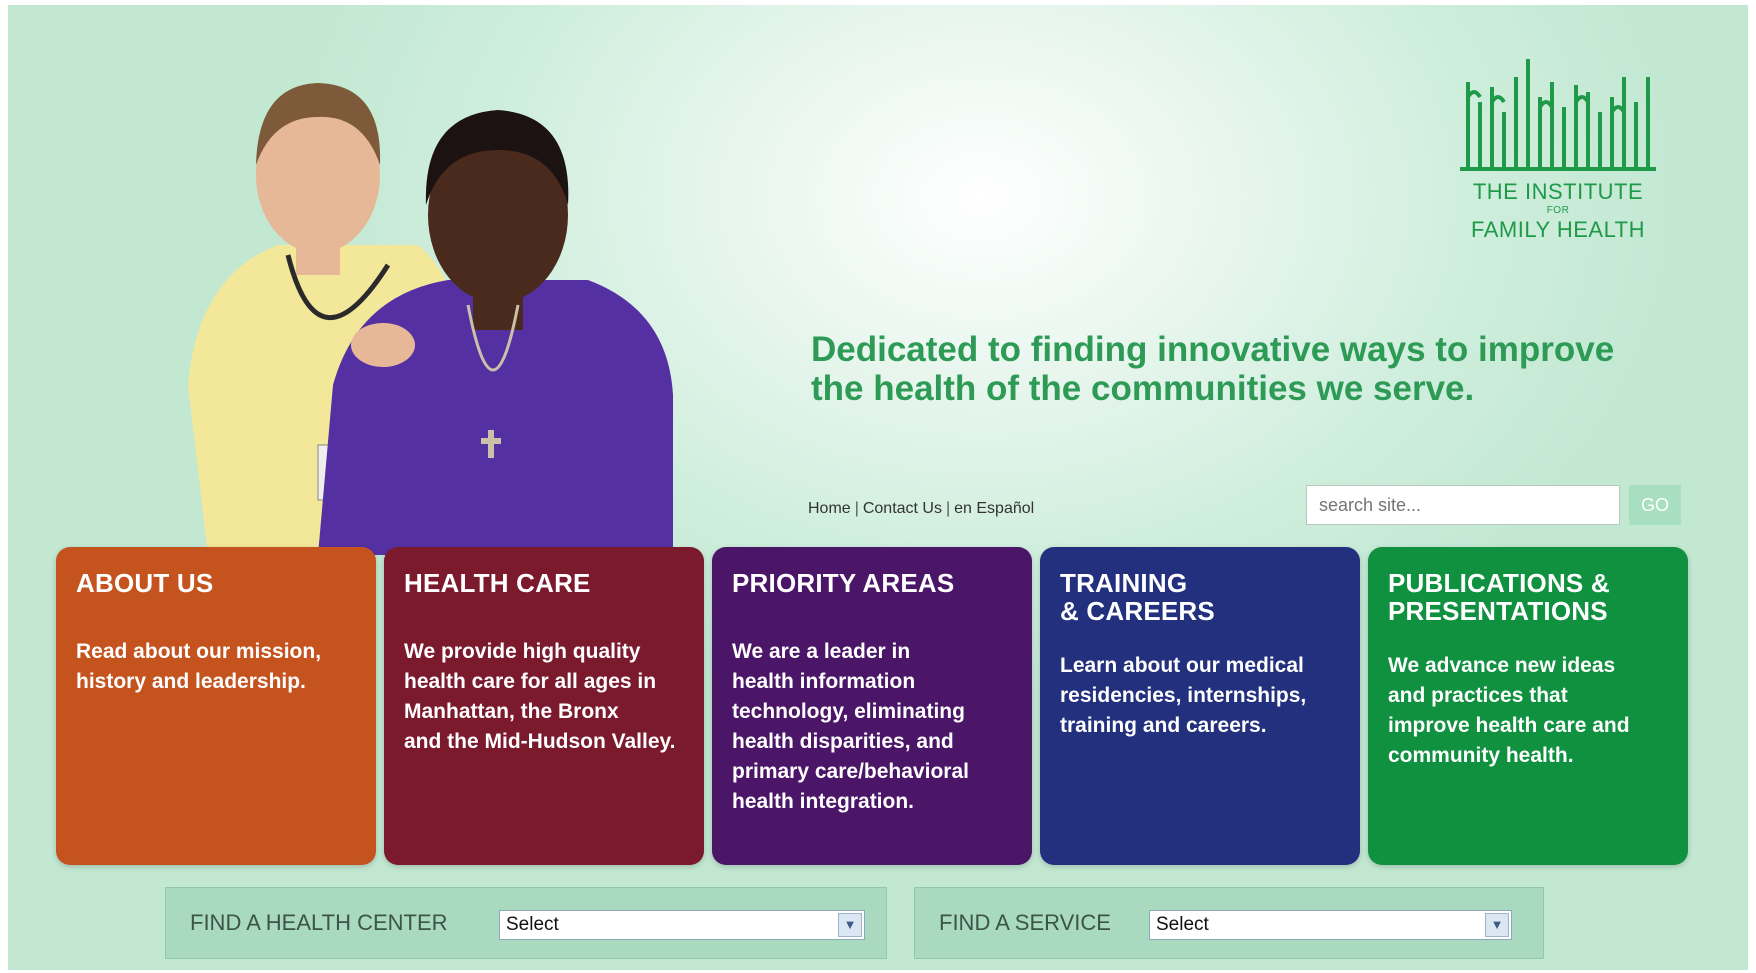 This screenshot has width=1756, height=973. Describe the element at coordinates (145, 583) in the screenshot. I see `tile-title: ABOUT US` at that location.